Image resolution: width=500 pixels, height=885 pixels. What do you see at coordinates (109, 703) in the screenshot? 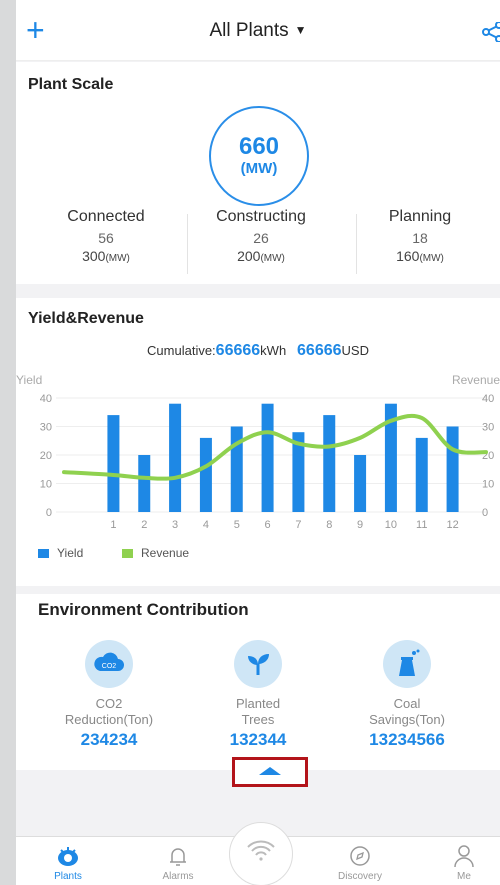
I see `env-label-line1: CO2` at bounding box center [109, 703].